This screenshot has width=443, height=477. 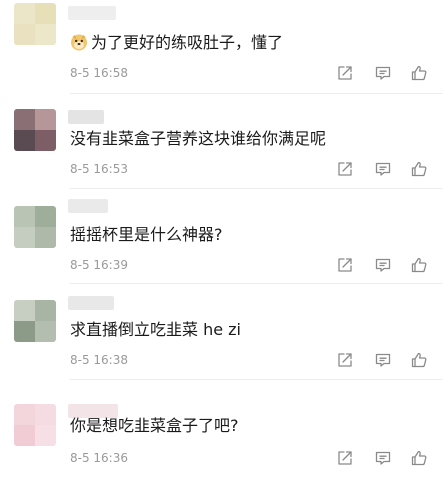 I want to click on comment-time: 8-5 16:36, so click(x=99, y=458).